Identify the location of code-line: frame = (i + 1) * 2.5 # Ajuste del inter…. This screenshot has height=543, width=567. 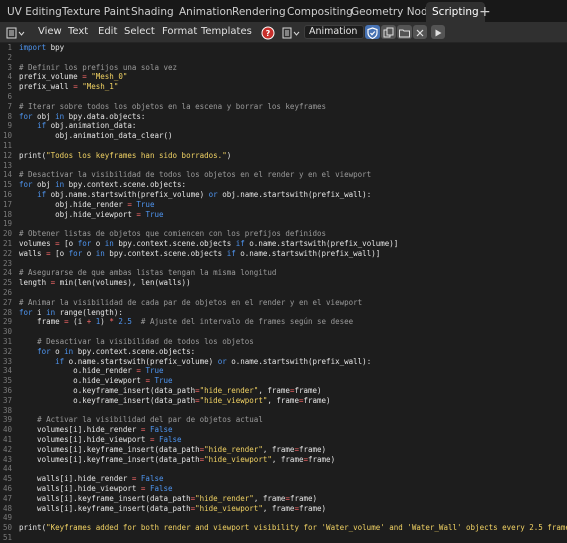
(186, 322).